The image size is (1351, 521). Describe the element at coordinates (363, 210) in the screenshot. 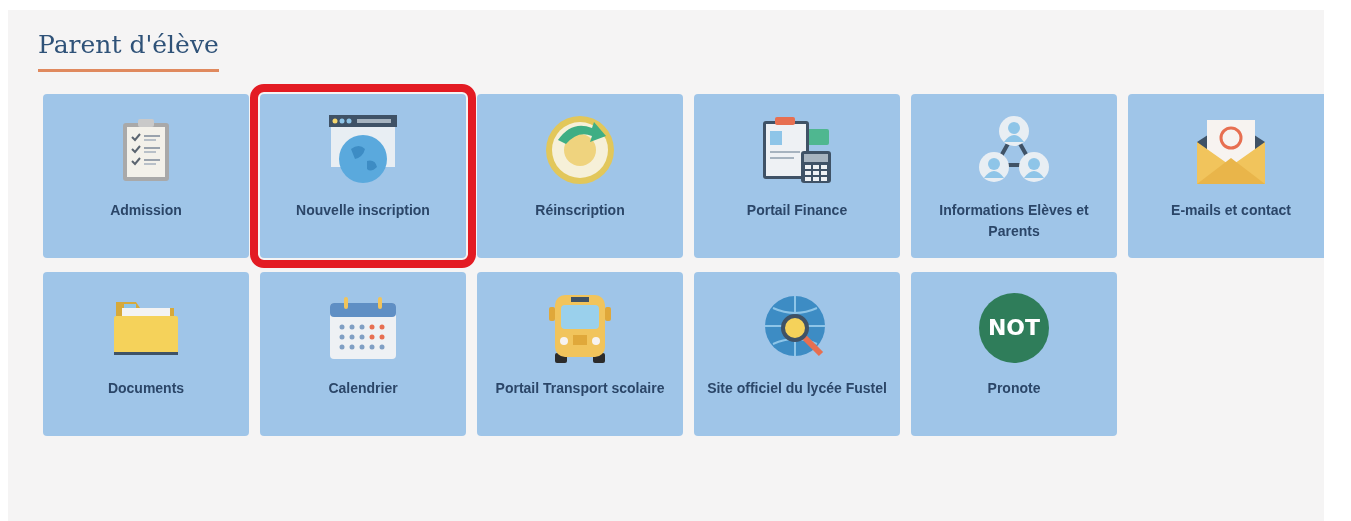

I see `tile-label: Nouvelle inscription` at that location.